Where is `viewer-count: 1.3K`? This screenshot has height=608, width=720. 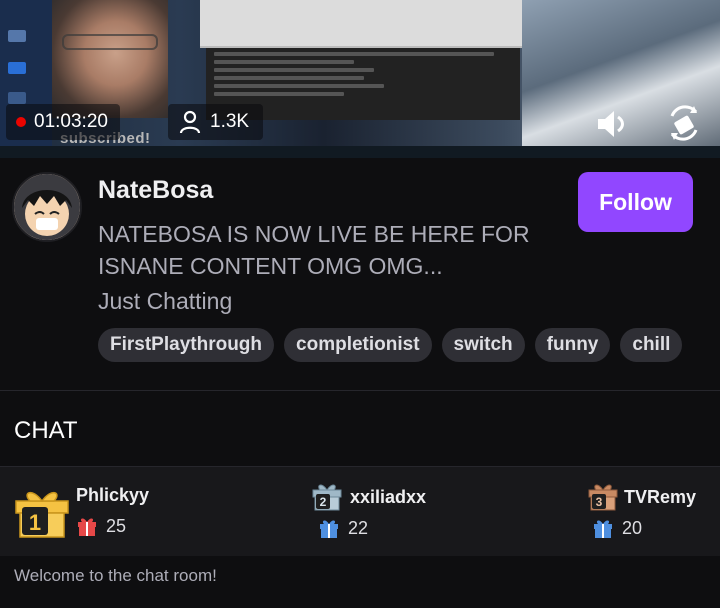
viewer-count: 1.3K is located at coordinates (230, 121).